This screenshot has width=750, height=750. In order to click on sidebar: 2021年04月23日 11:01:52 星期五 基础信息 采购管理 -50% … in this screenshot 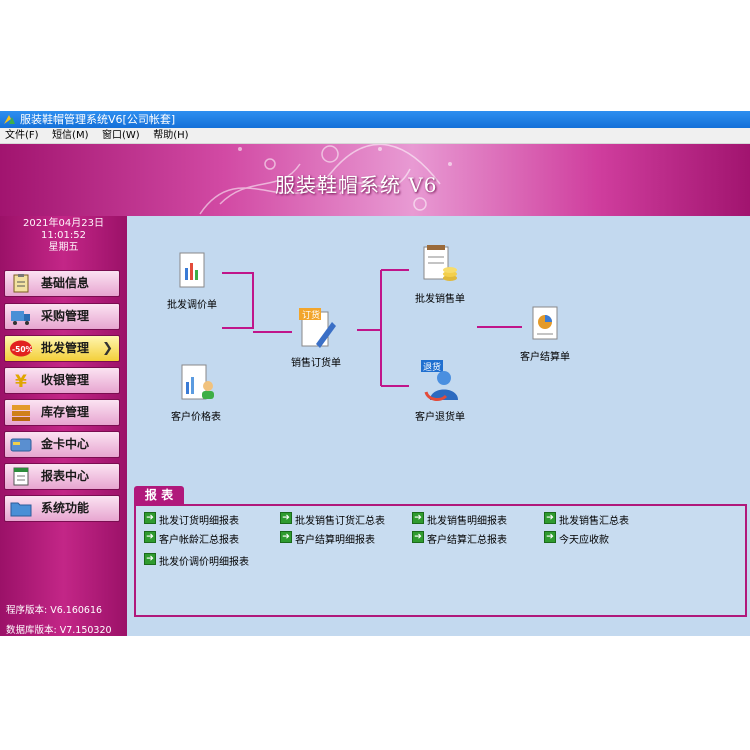, I will do `click(63, 426)`.